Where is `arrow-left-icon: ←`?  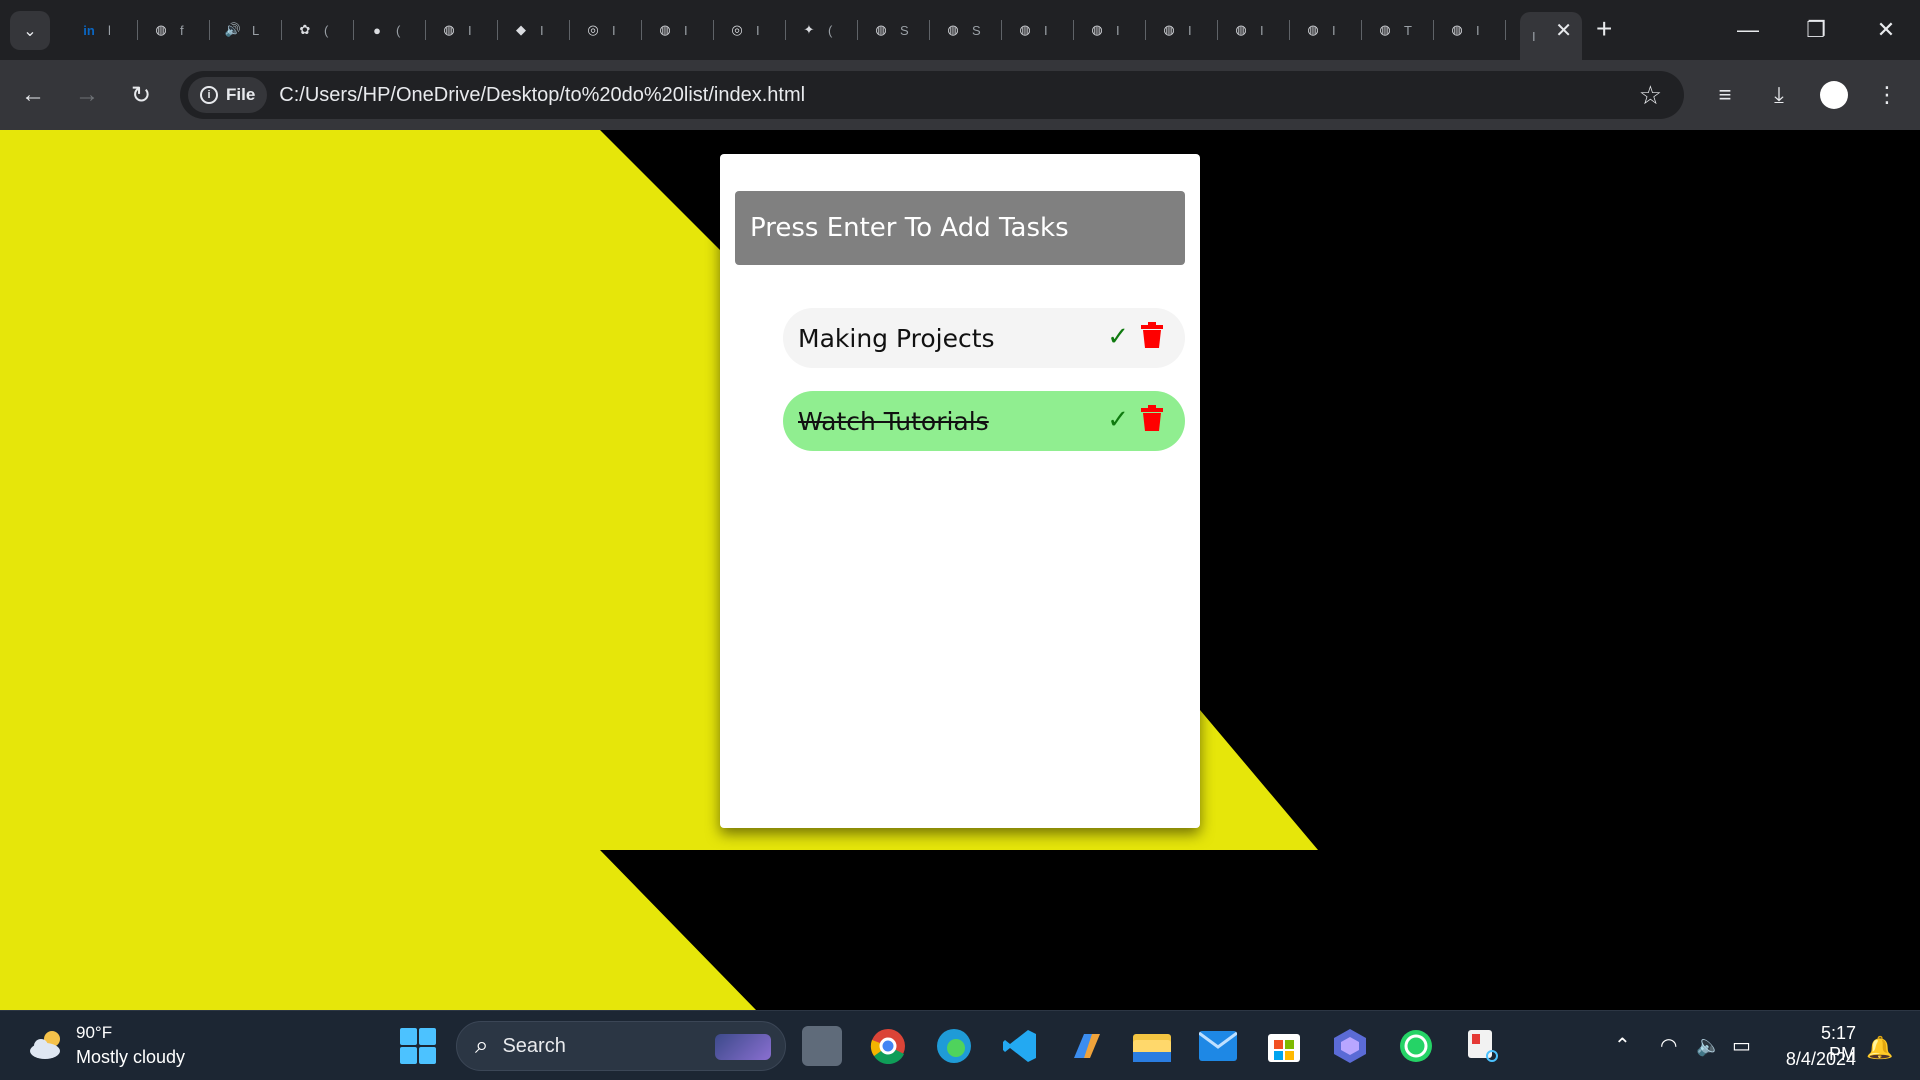 arrow-left-icon: ← is located at coordinates (33, 94).